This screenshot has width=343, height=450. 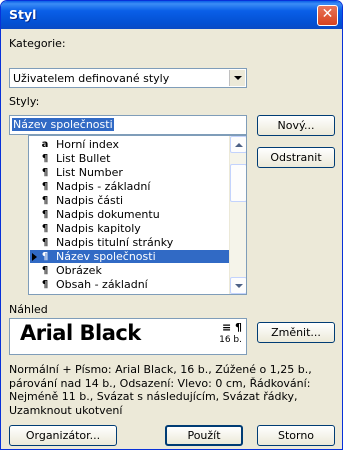 I want to click on scroll-thumb, so click(x=238, y=183).